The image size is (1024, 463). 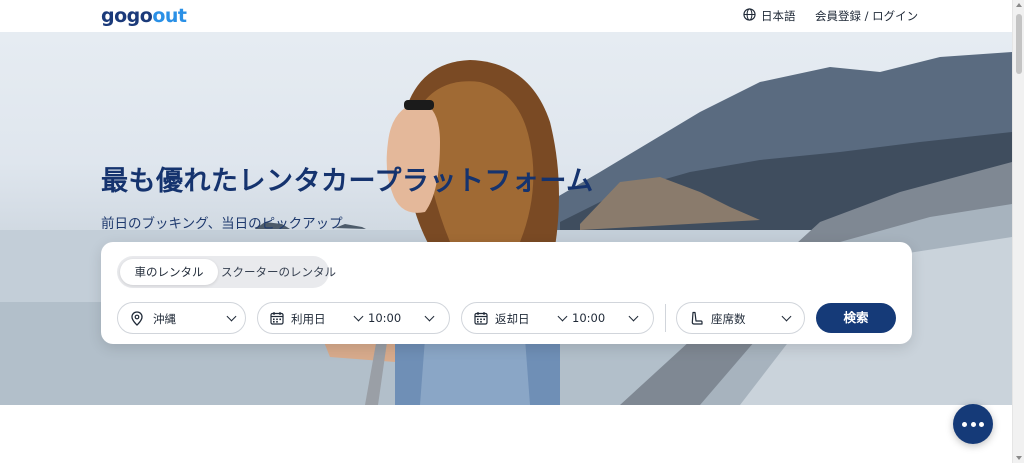 I want to click on divider, so click(x=665, y=318).